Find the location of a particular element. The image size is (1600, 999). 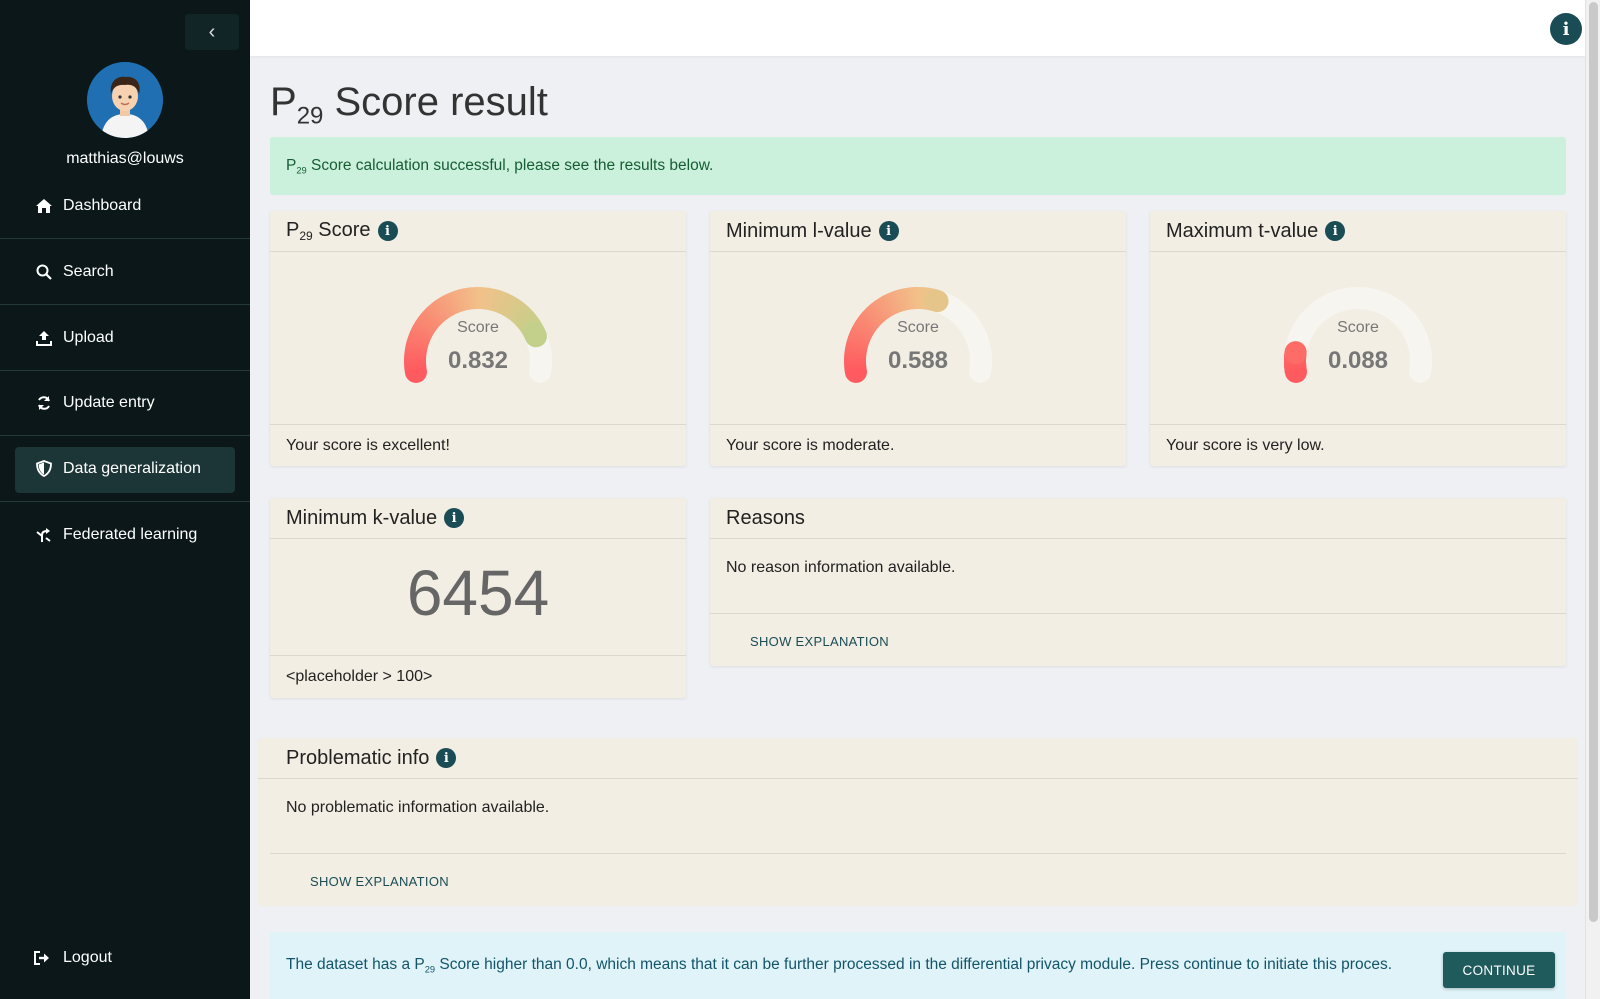

sidebar-item-label: Data generalization is located at coordinates (132, 468).